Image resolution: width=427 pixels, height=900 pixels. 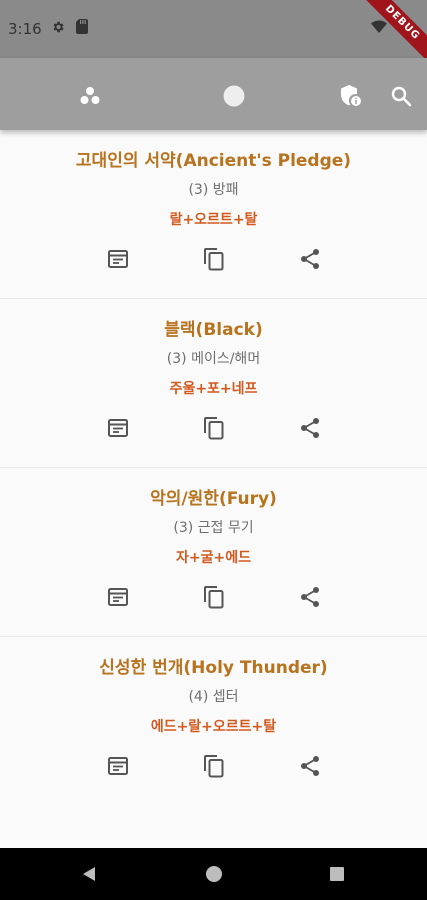 I want to click on app-bar, so click(x=213, y=94).